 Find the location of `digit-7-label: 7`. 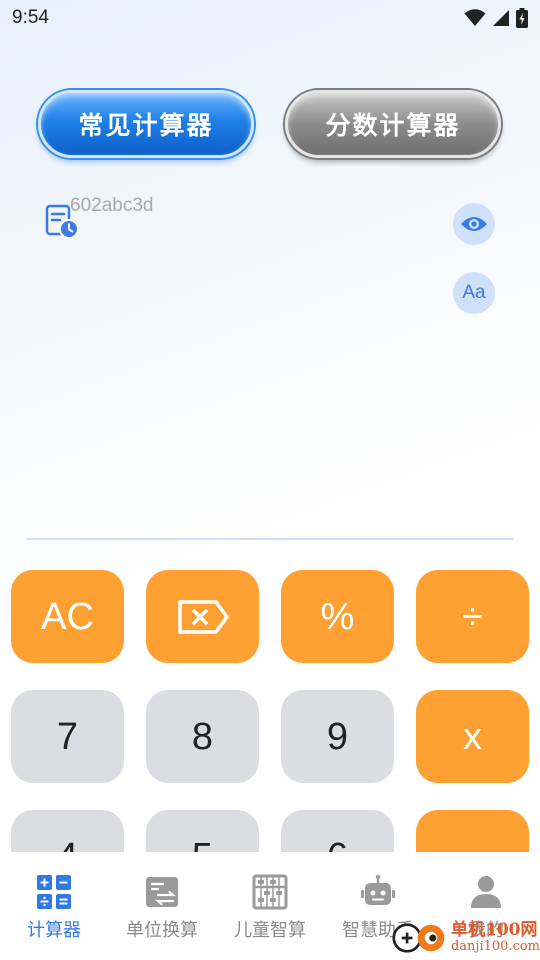

digit-7-label: 7 is located at coordinates (67, 736).